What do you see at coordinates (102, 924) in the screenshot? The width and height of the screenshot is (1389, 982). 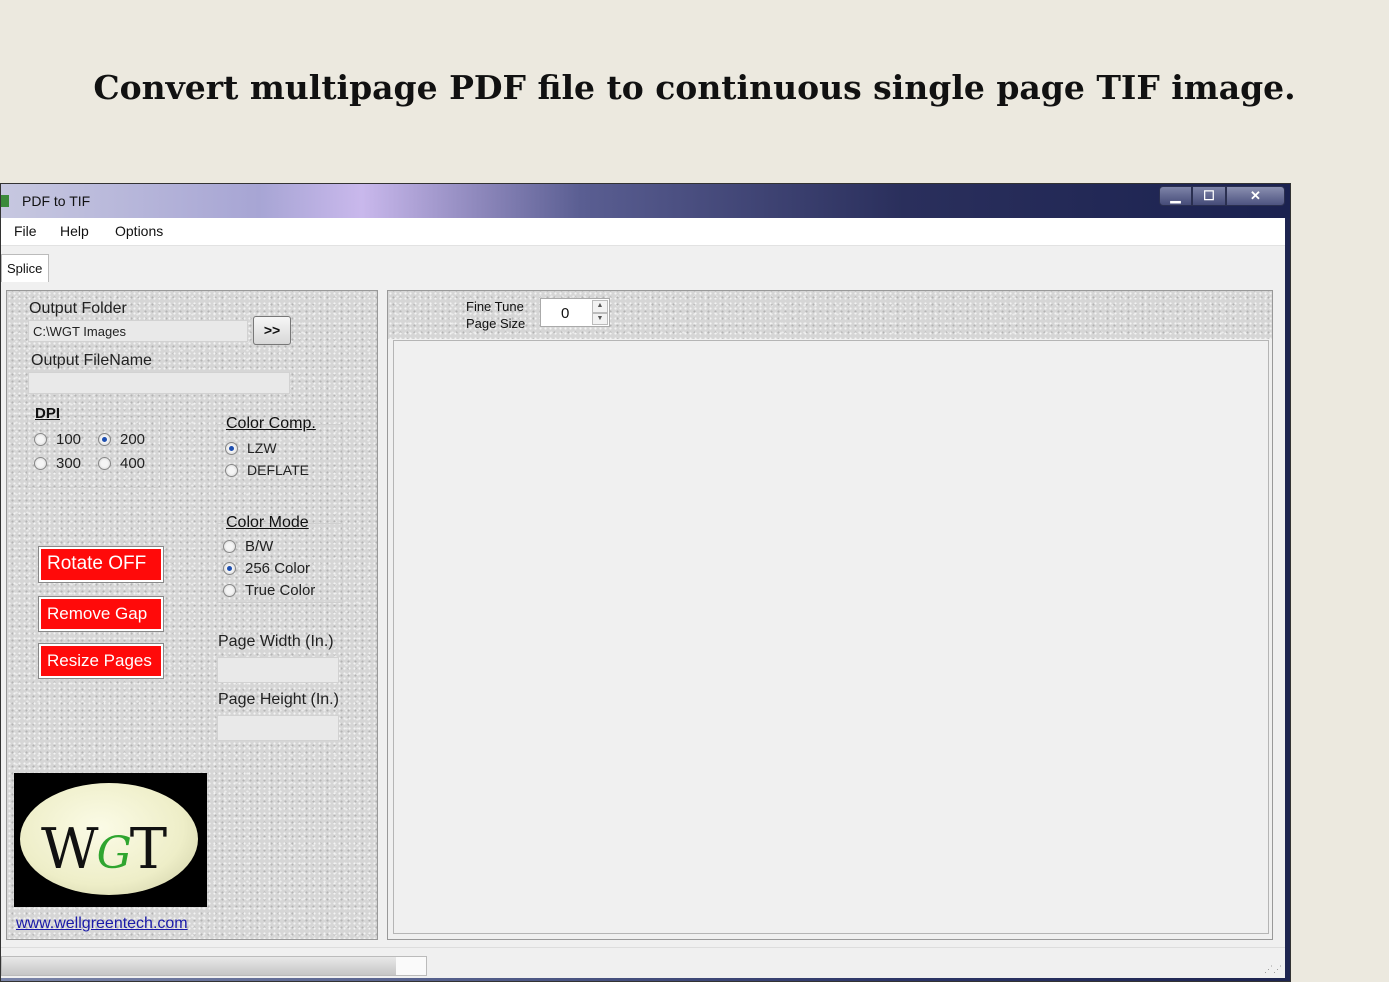 I see `website-link: www.wellgreentech.com` at bounding box center [102, 924].